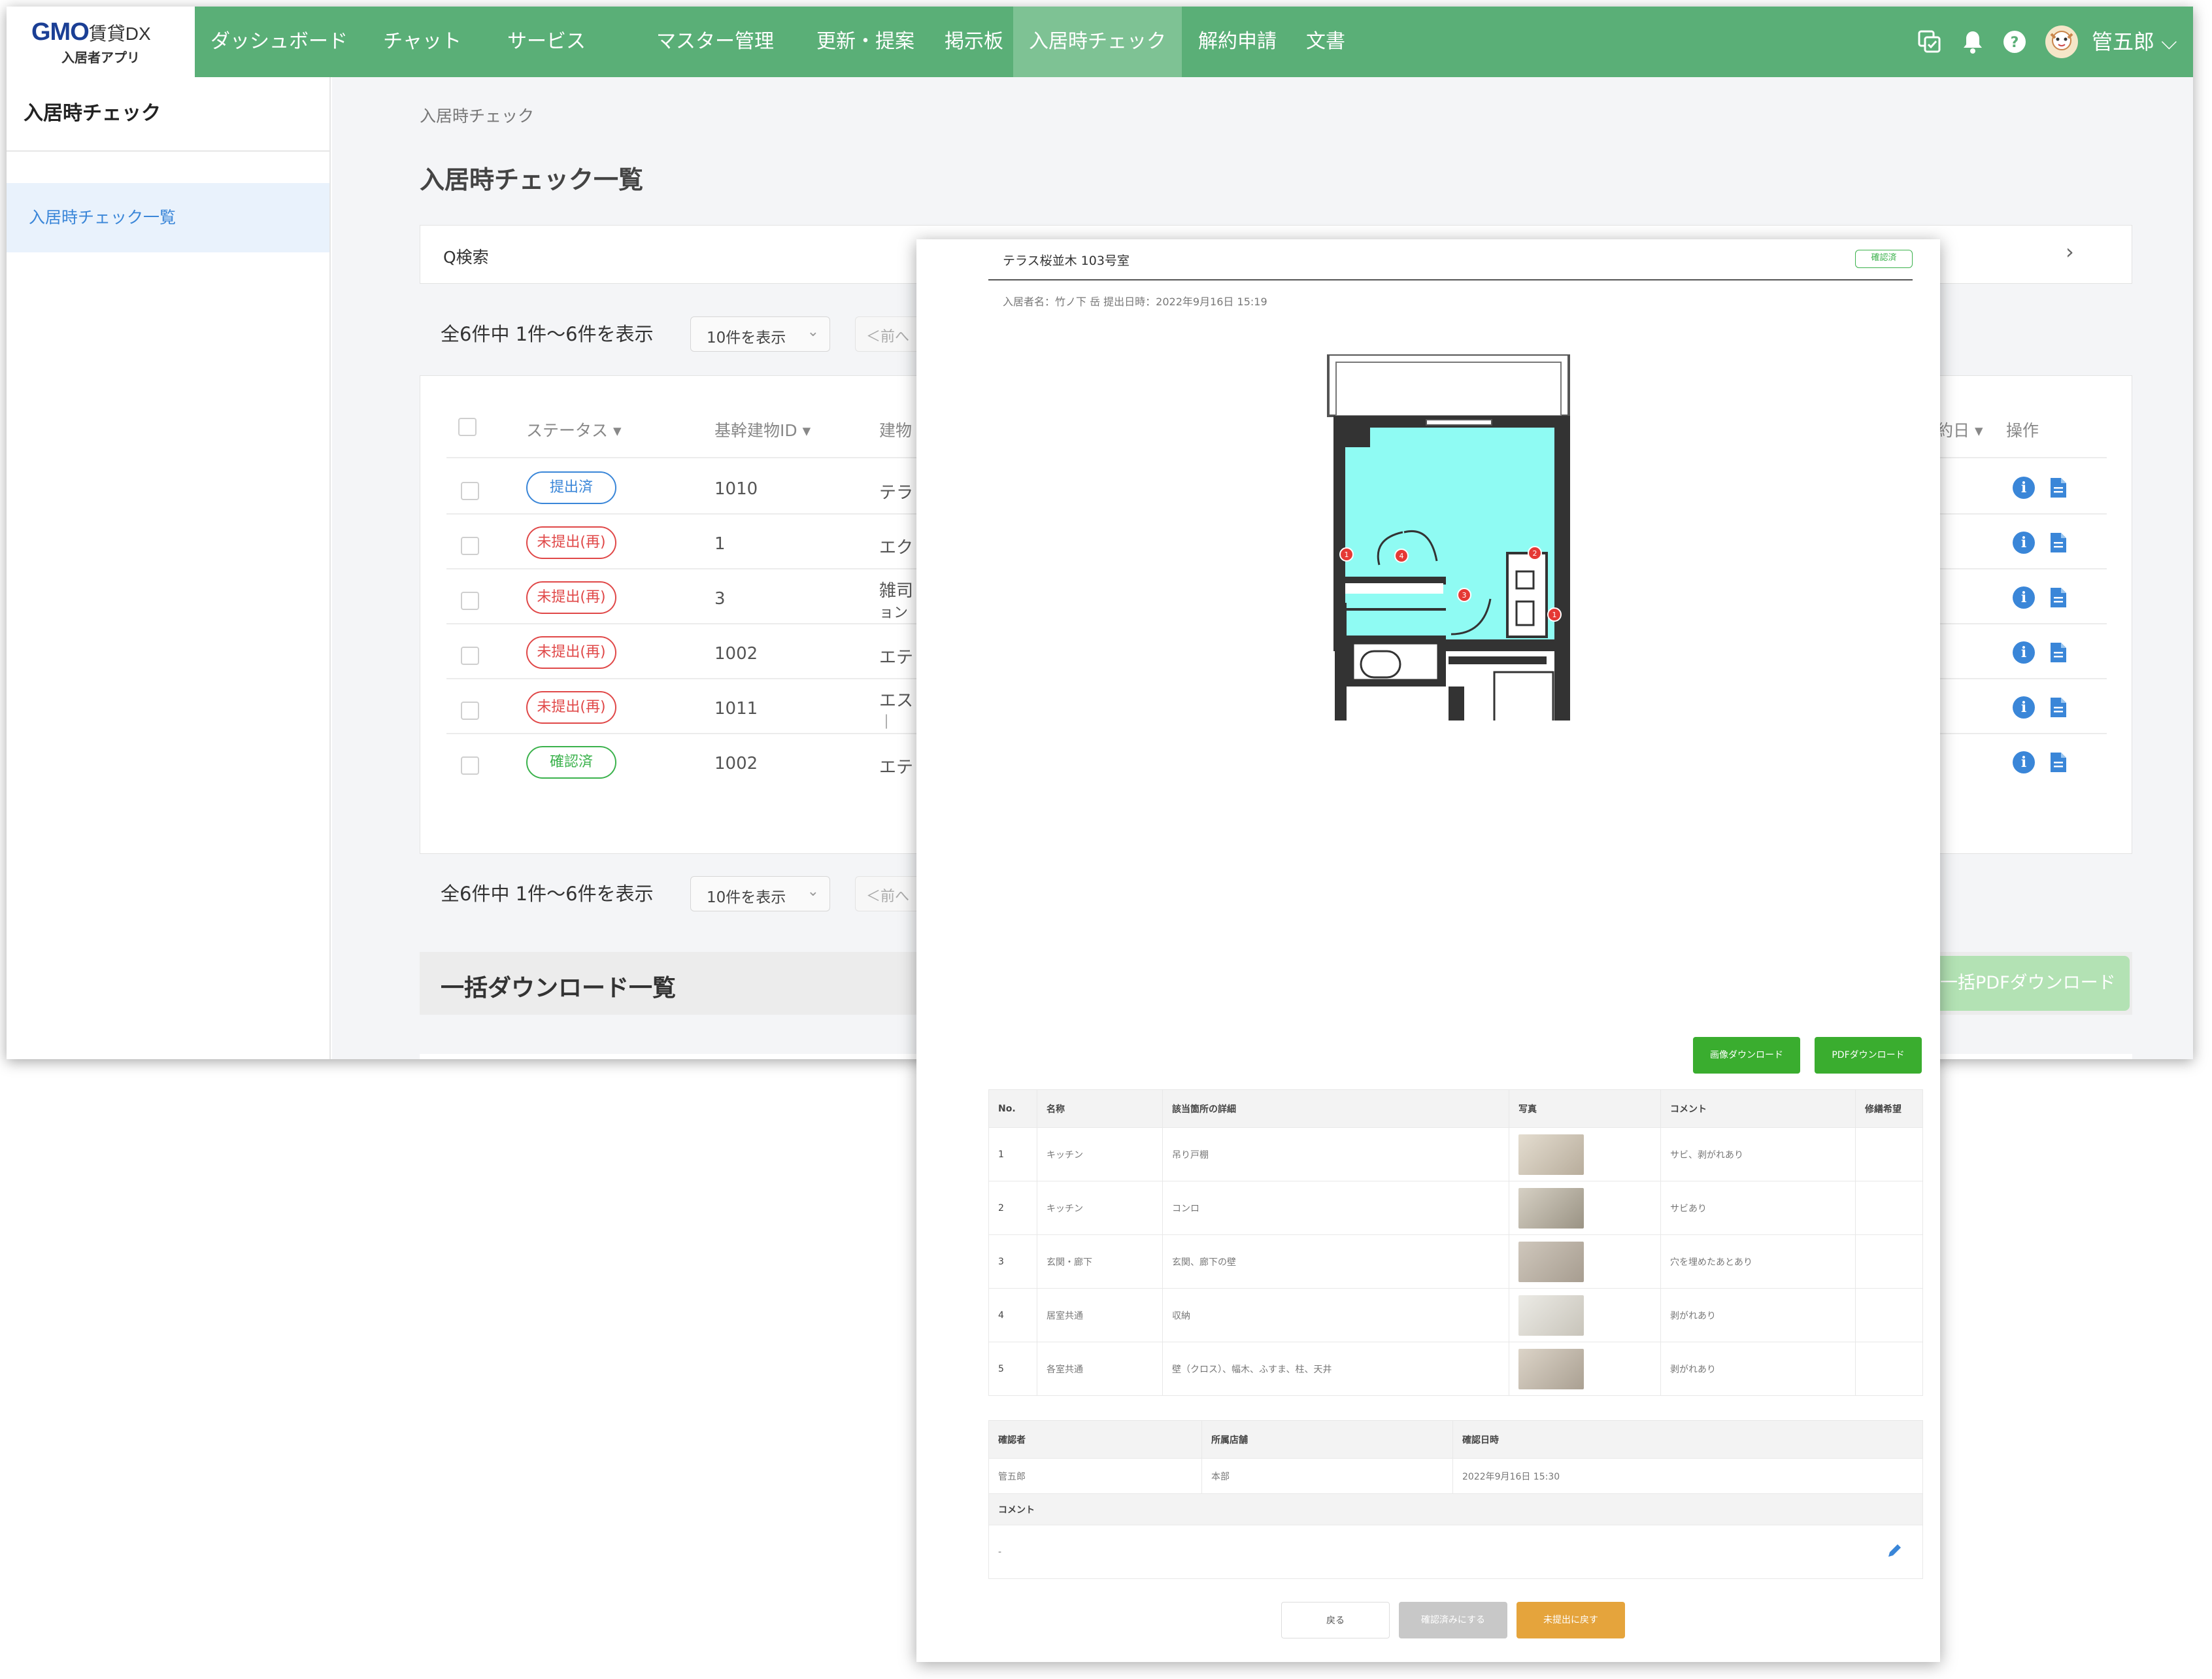 The height and width of the screenshot is (1679, 2212). I want to click on pagination-summary-bottom: 全6件中 1件〜6件を表示, so click(547, 894).